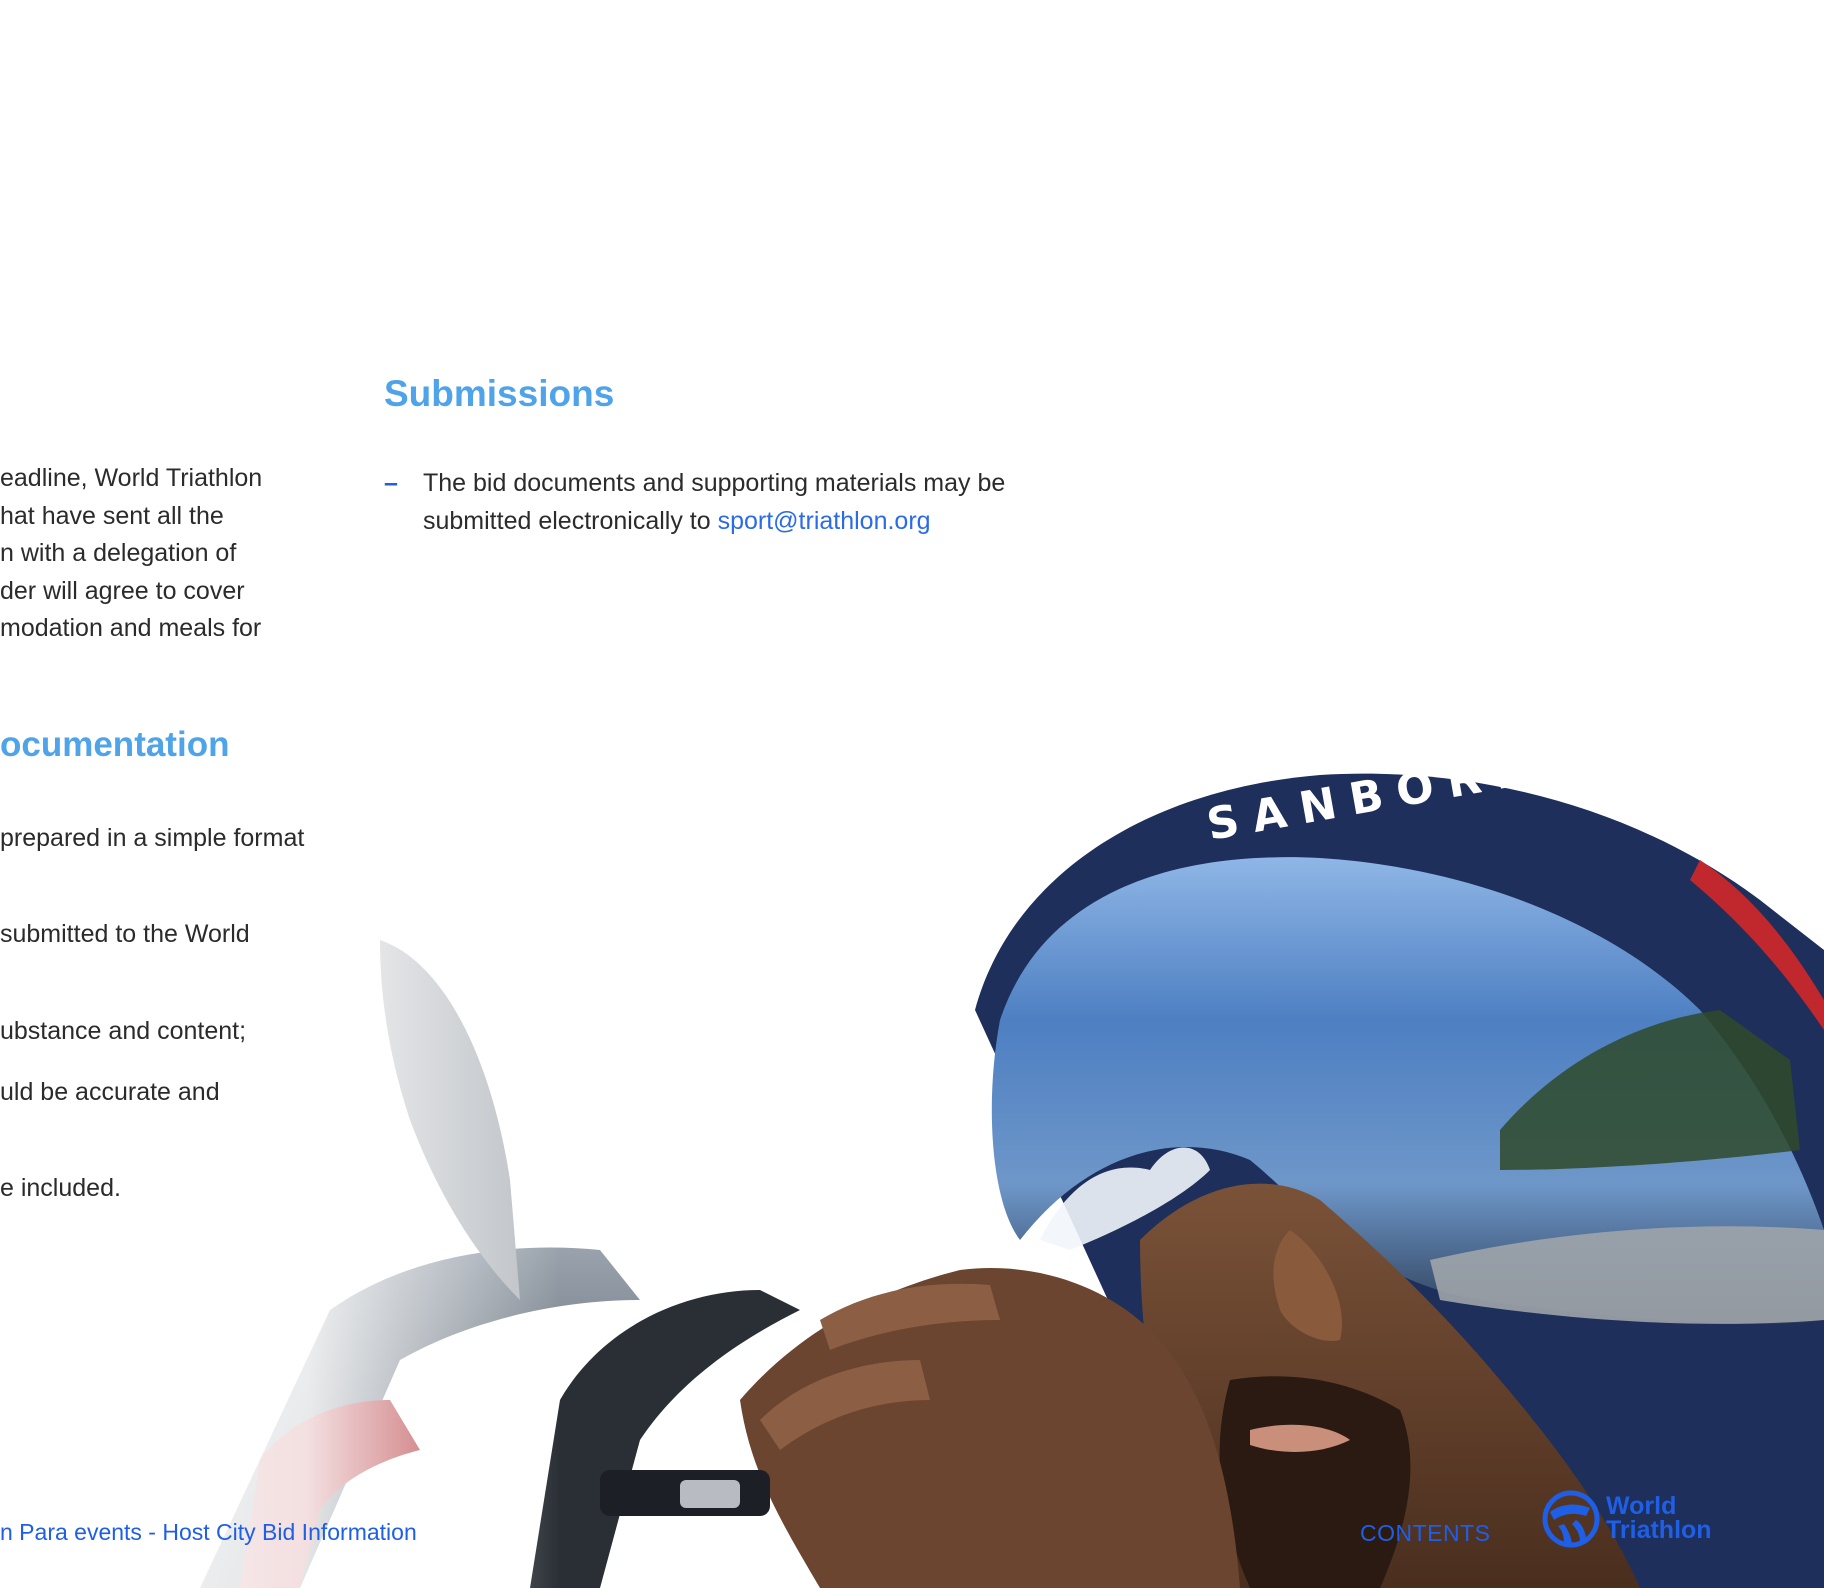  Describe the element at coordinates (1425, 1533) in the screenshot. I see `contents-link: CONTENTS` at that location.